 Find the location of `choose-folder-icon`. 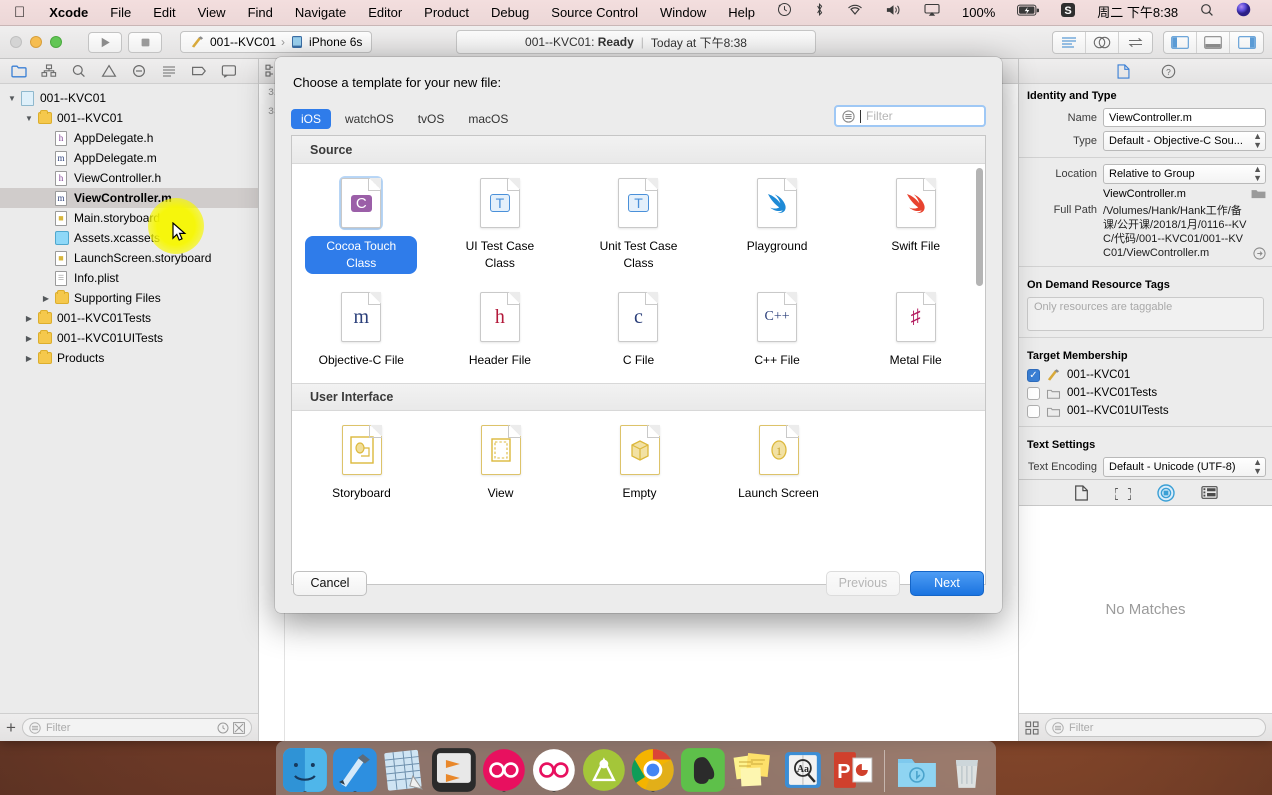

choose-folder-icon is located at coordinates (1258, 194).